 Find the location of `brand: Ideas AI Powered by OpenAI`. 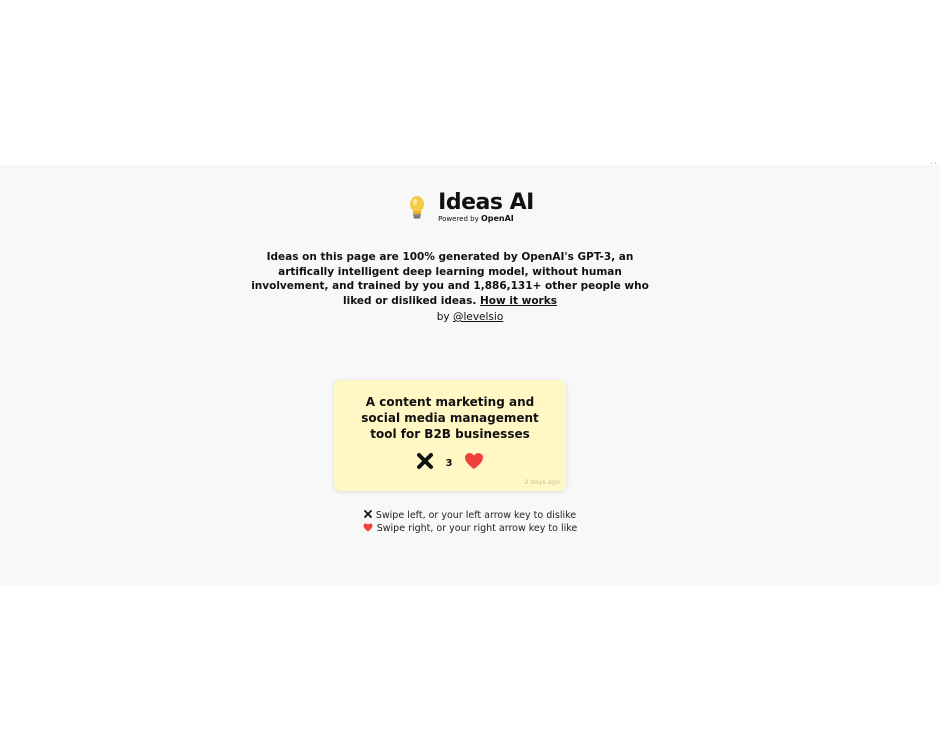

brand: Ideas AI Powered by OpenAI is located at coordinates (486, 207).